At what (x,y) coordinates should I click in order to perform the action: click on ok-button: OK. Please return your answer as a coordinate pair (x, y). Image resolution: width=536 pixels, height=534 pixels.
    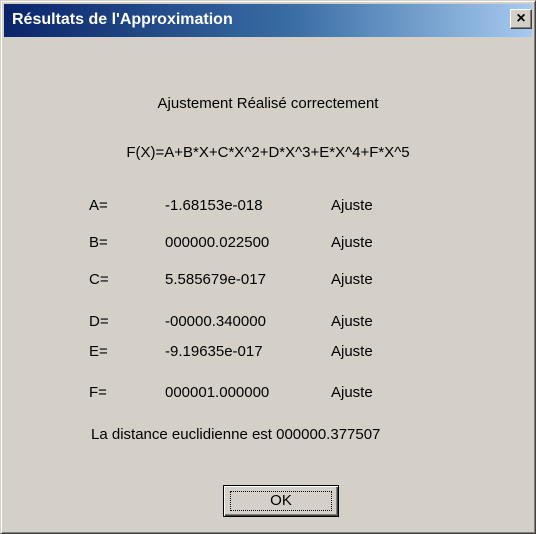
    Looking at the image, I should click on (281, 501).